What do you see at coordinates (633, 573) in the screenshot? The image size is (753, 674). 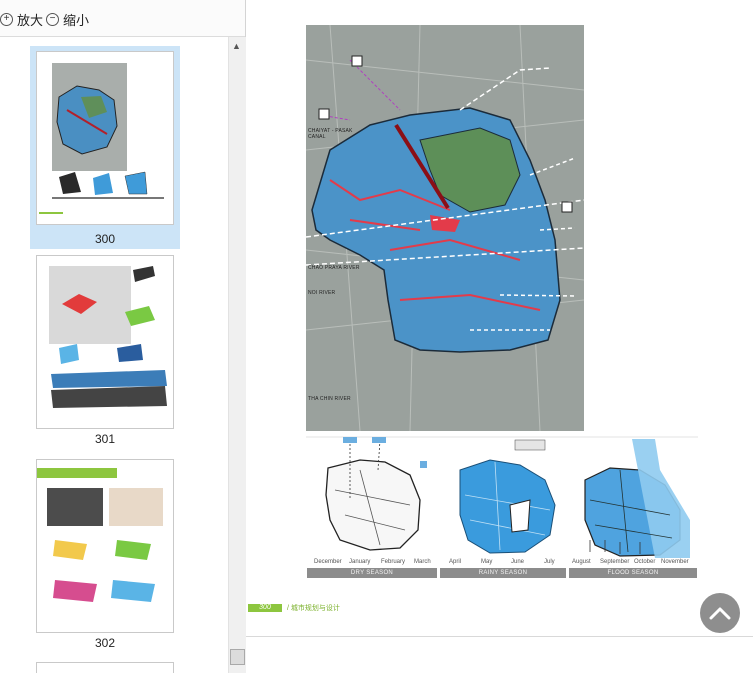 I see `season-label-flood: FLOOD SEASON` at bounding box center [633, 573].